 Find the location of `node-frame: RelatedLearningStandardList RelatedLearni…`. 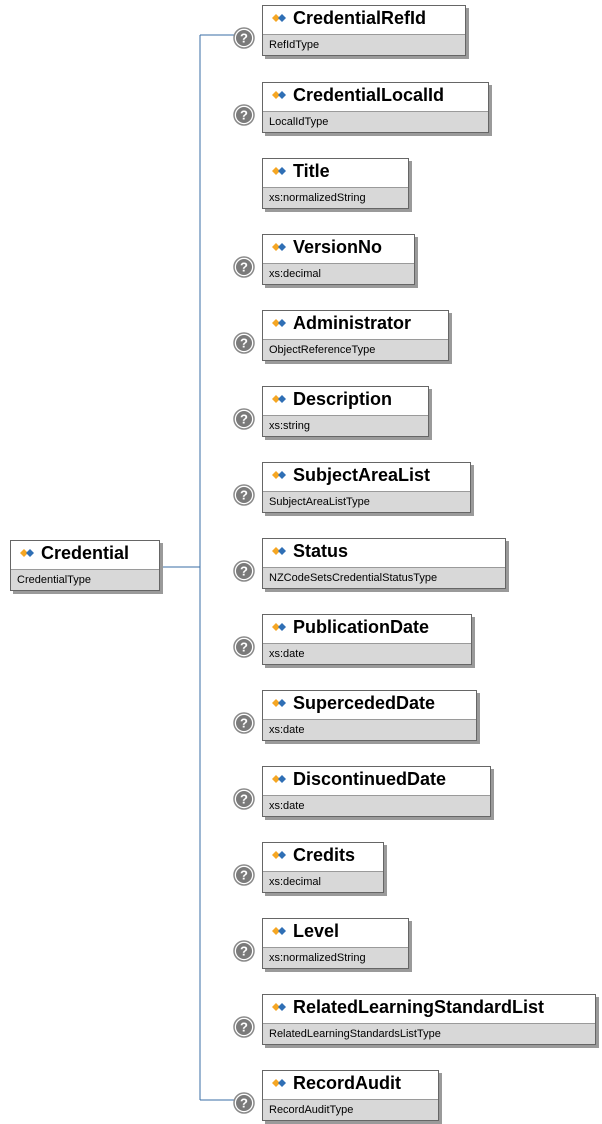

node-frame: RelatedLearningStandardList RelatedLearni… is located at coordinates (429, 1019).